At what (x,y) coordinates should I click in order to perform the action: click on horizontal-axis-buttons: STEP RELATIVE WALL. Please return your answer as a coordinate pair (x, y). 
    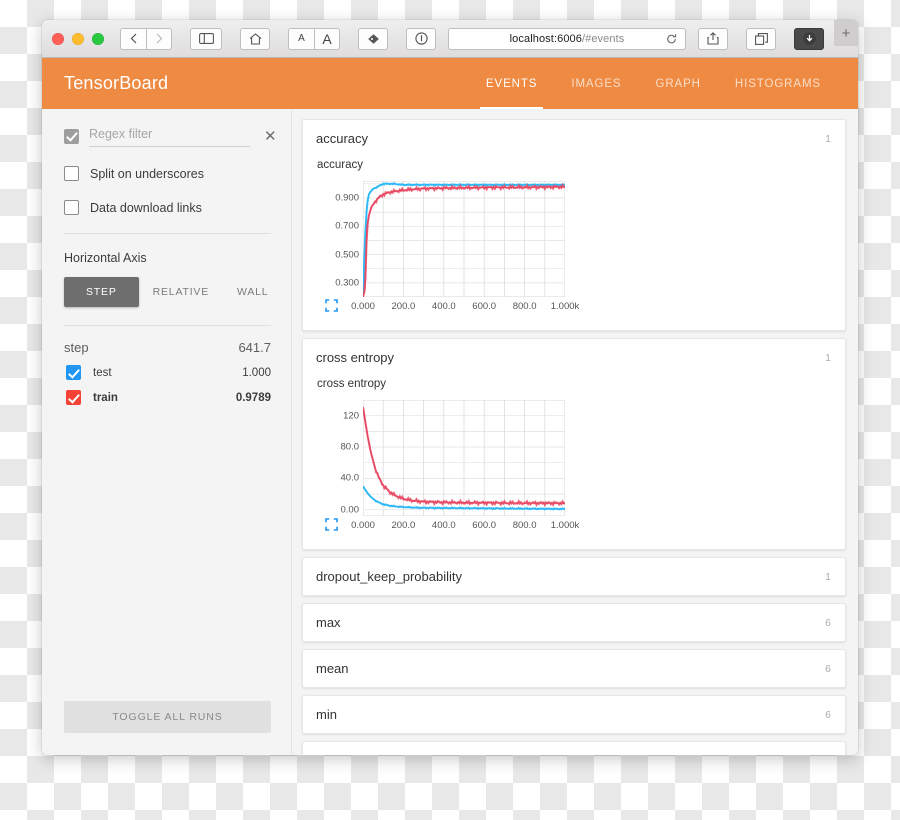
    Looking at the image, I should click on (167, 292).